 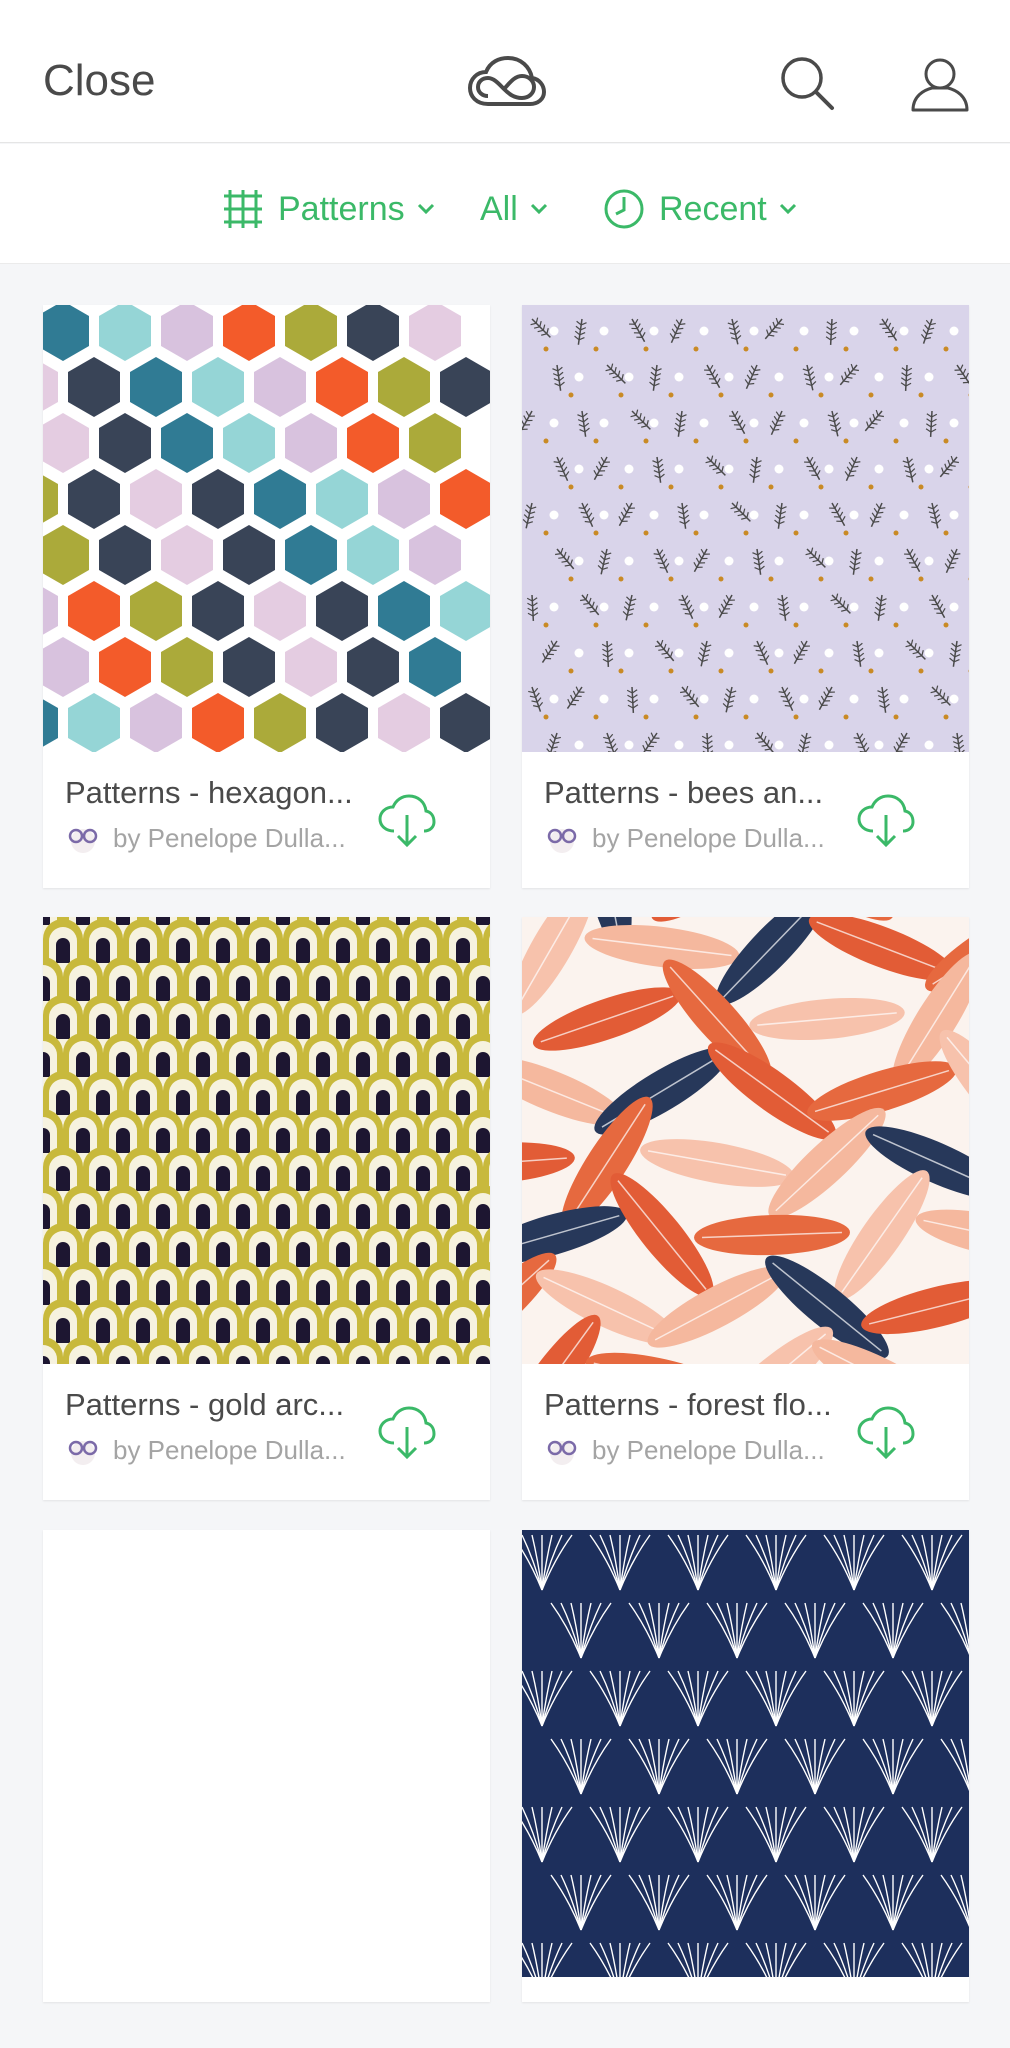 I want to click on pattern-card-placeholder, so click(x=266, y=1766).